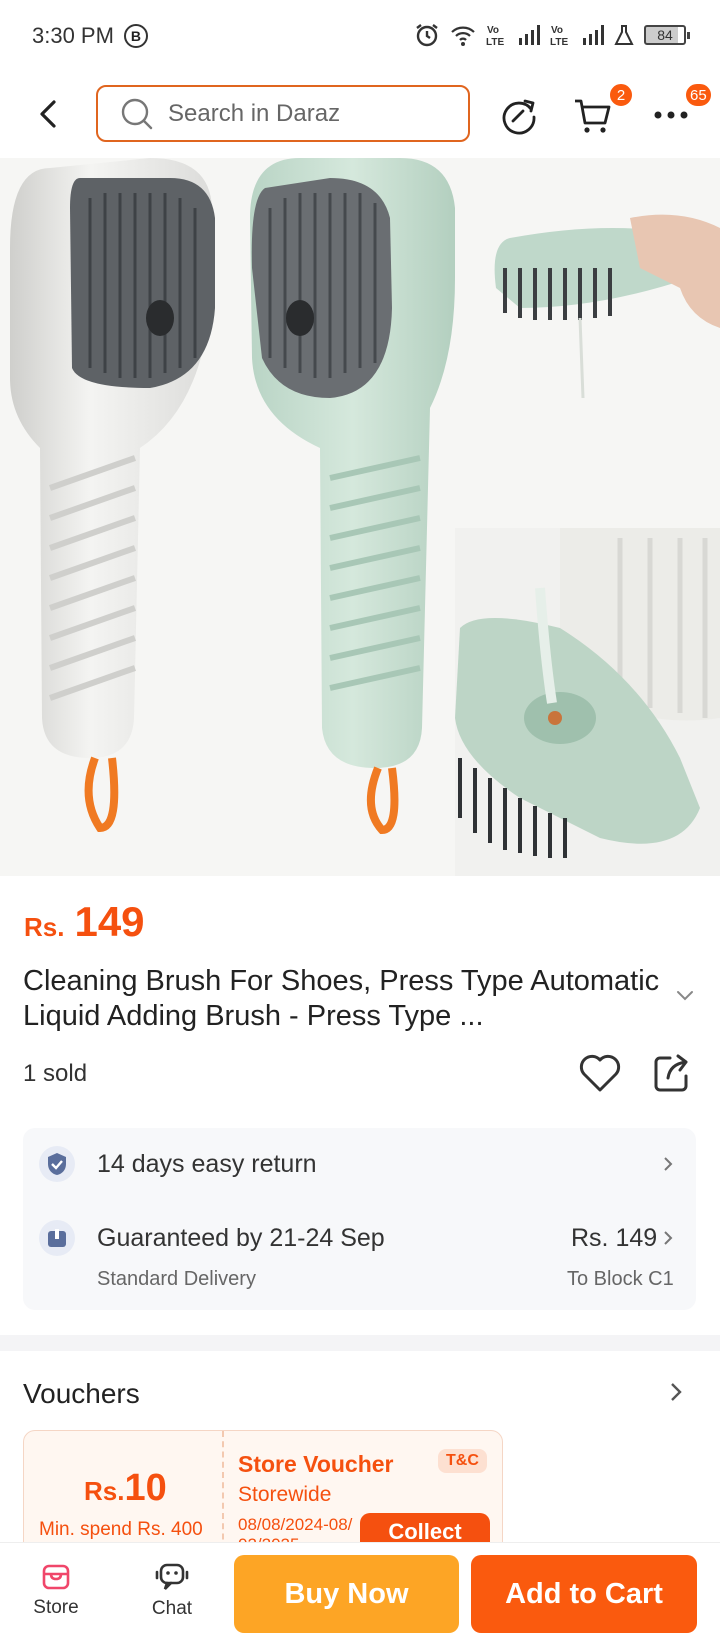 The width and height of the screenshot is (720, 1640). I want to click on voucher-amount: Rs.10, so click(125, 1488).